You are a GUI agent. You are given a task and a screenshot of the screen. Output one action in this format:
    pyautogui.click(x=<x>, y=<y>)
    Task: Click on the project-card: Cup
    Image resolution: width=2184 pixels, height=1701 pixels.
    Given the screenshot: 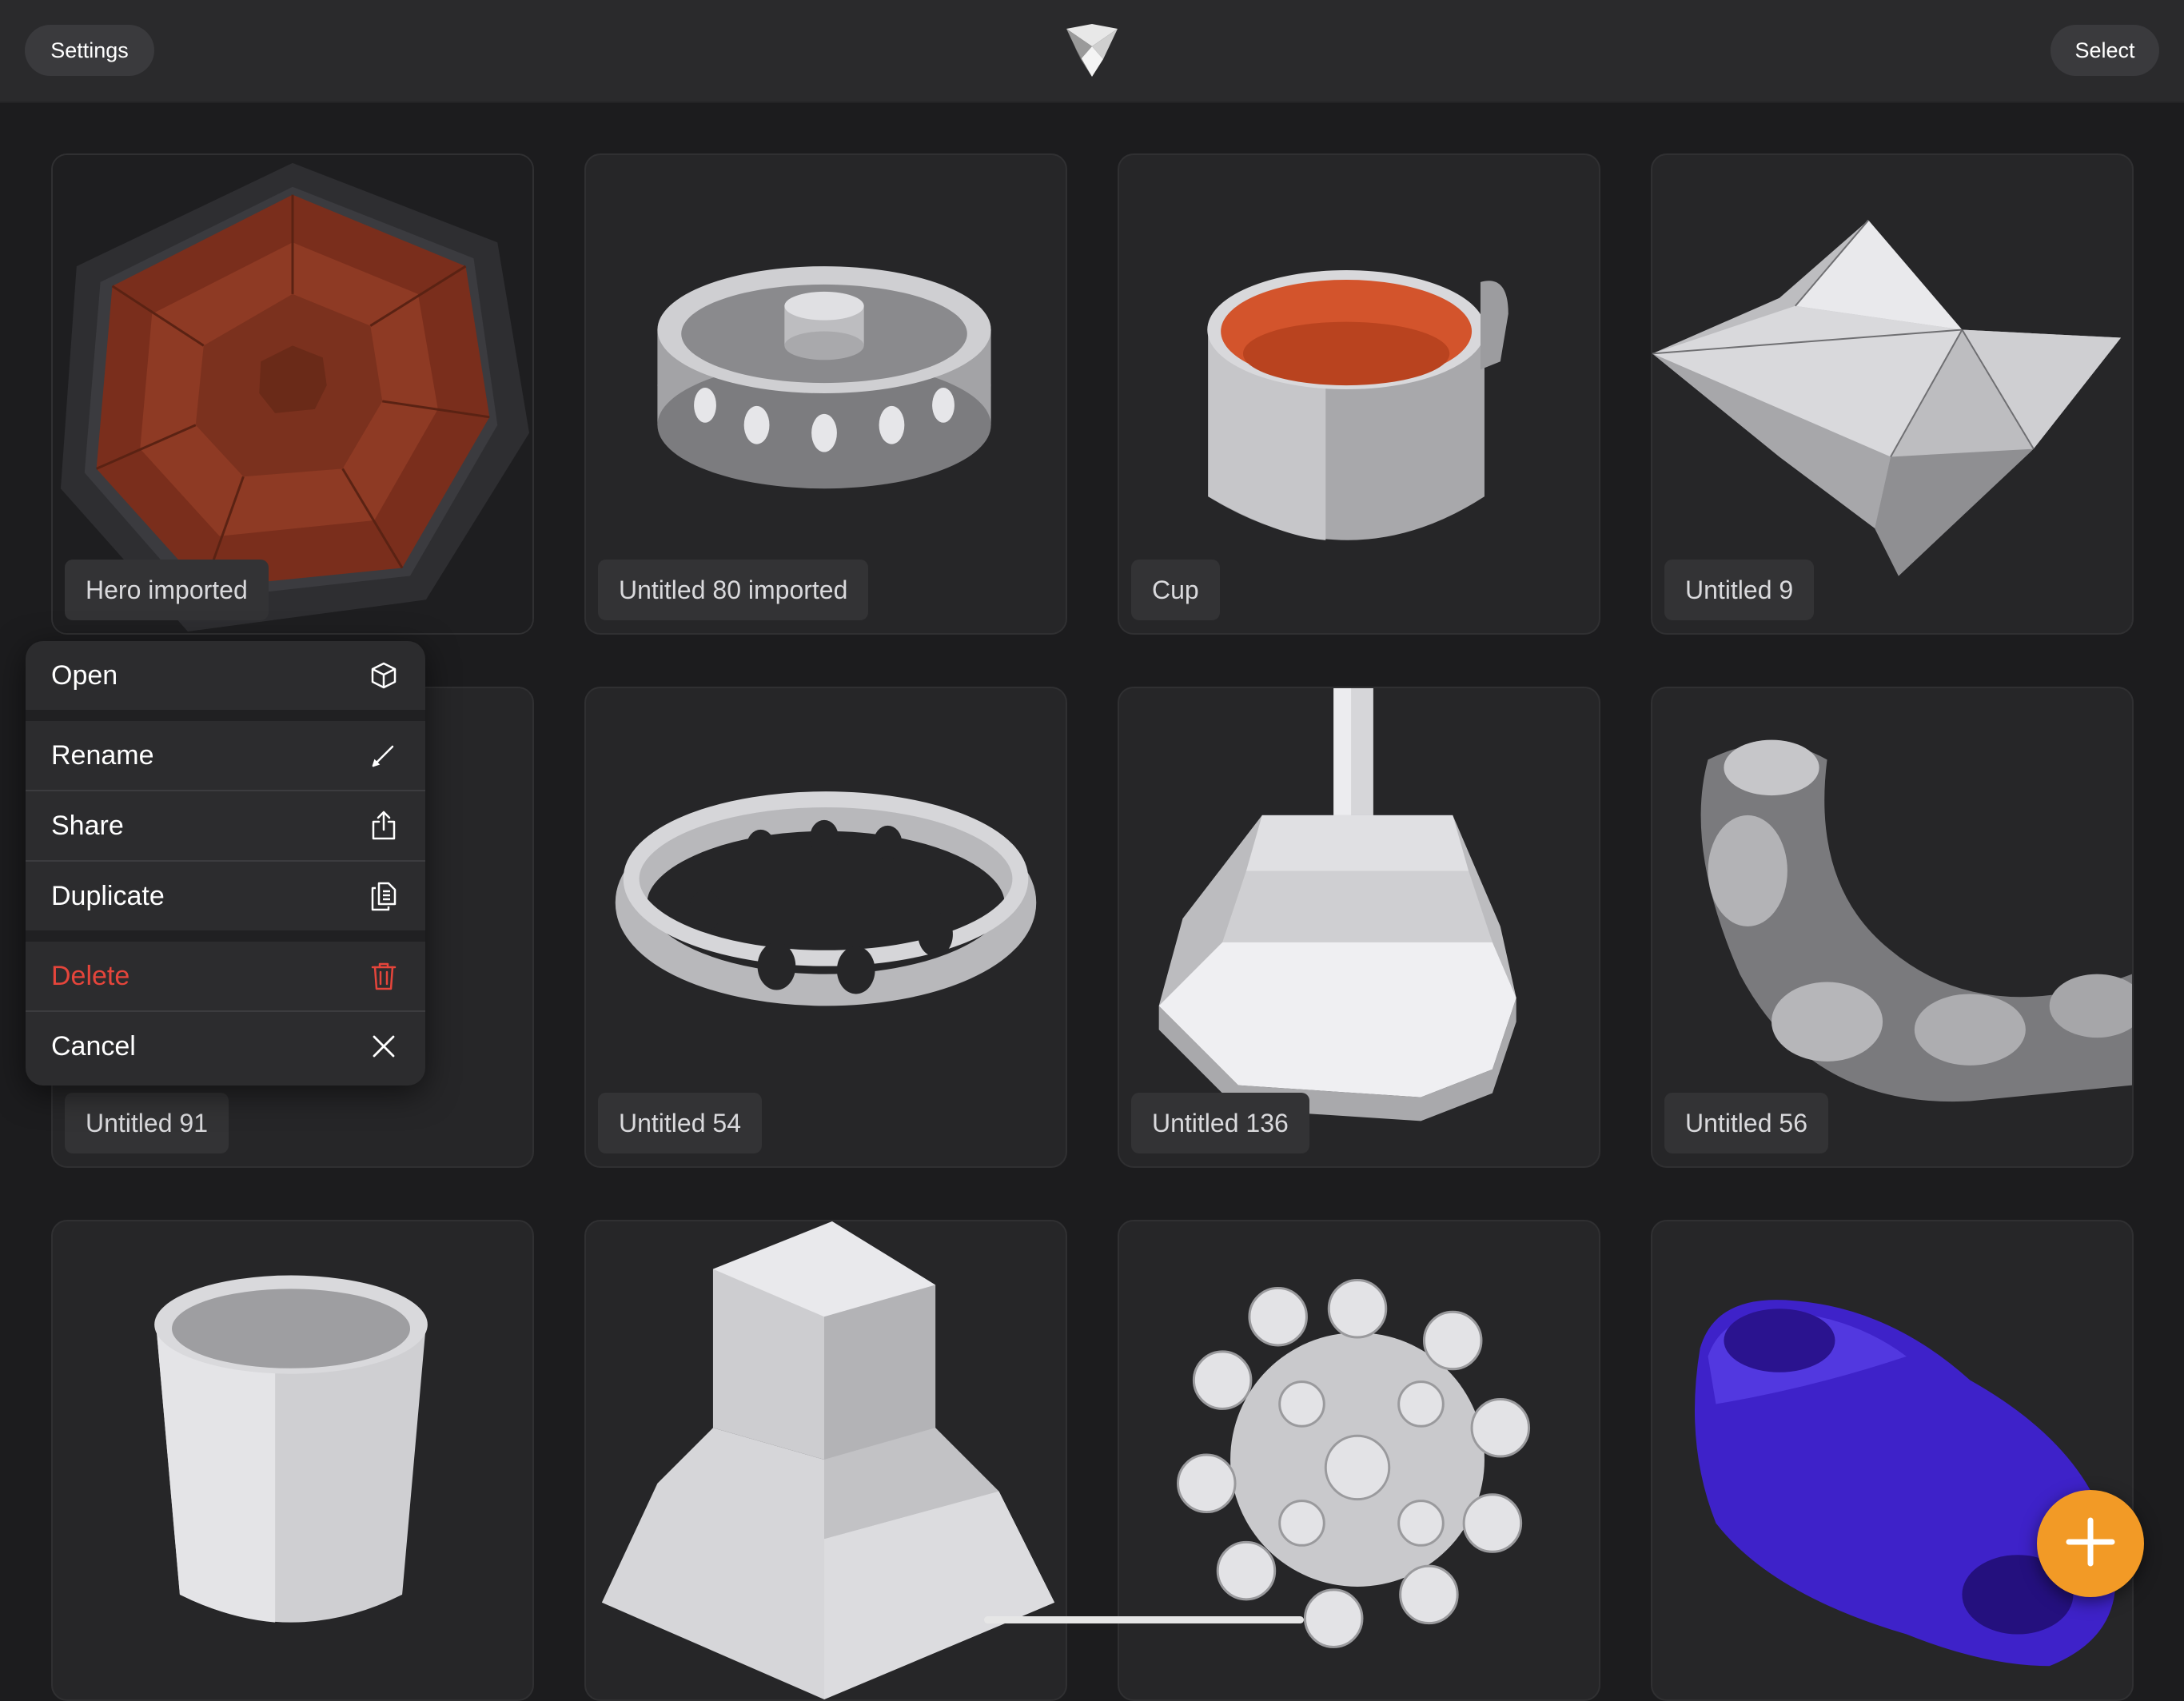 What is the action you would take?
    pyautogui.click(x=1359, y=394)
    